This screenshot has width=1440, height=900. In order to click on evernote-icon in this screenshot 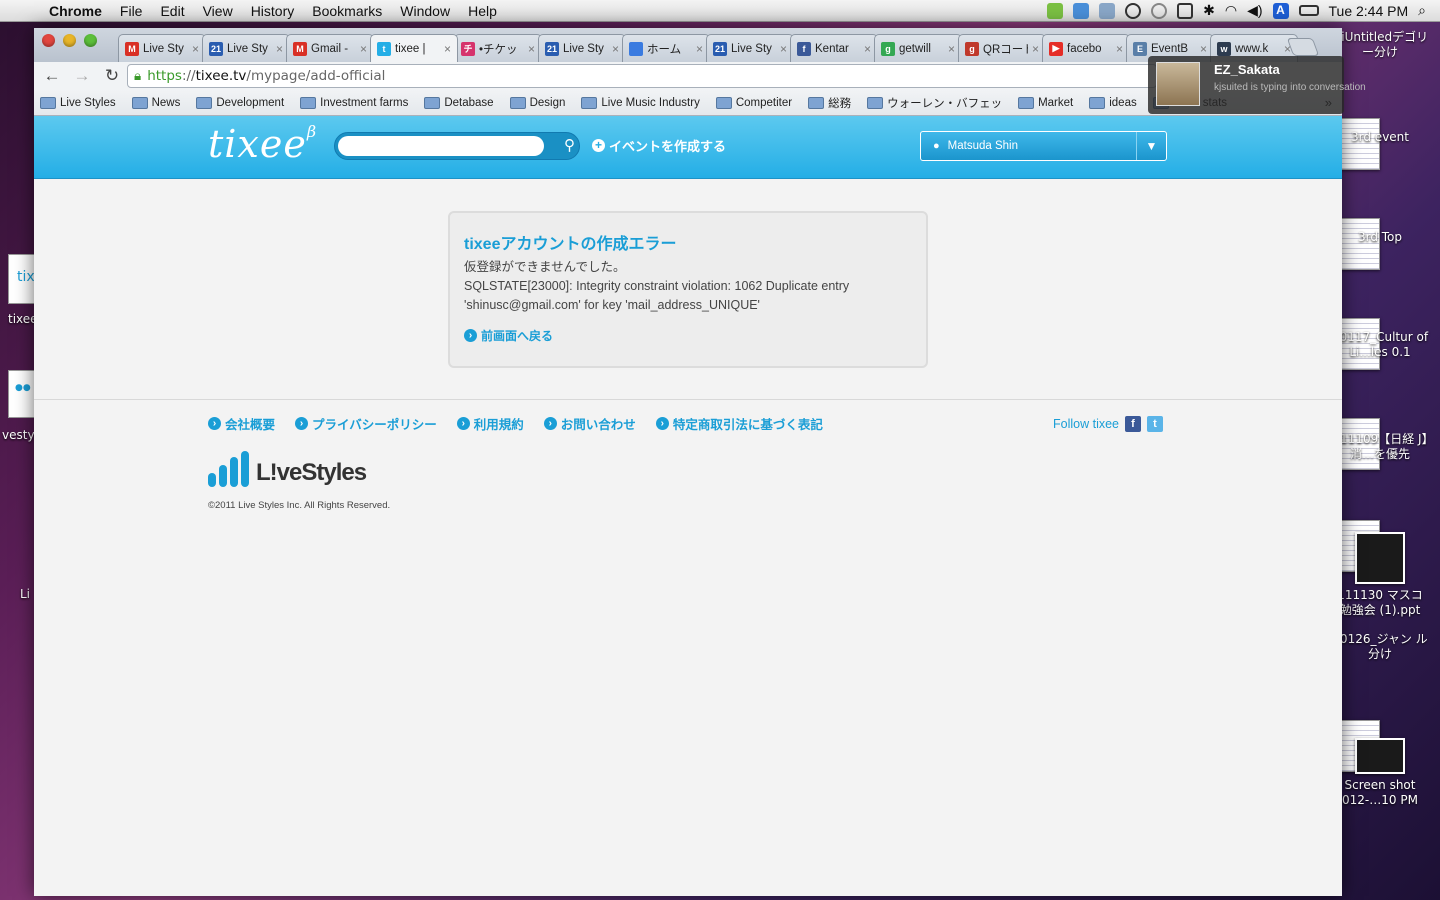, I will do `click(1055, 10)`.